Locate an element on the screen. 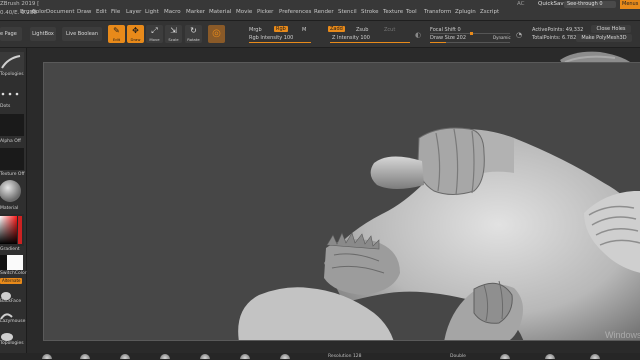  zsub-toggle: Zsub is located at coordinates (362, 30).